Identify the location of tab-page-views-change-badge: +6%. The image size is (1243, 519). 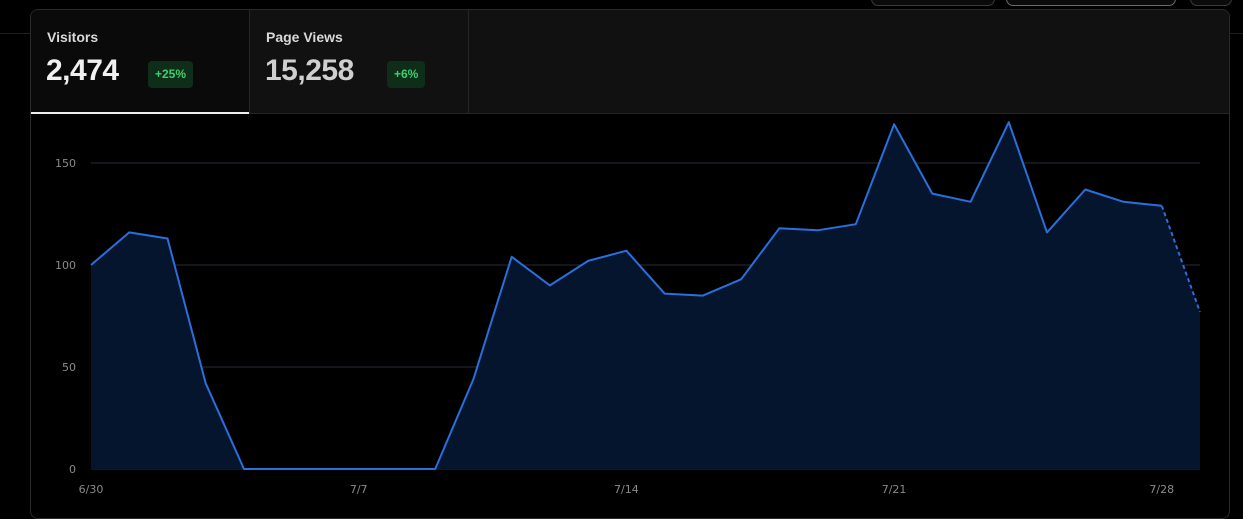
(406, 74).